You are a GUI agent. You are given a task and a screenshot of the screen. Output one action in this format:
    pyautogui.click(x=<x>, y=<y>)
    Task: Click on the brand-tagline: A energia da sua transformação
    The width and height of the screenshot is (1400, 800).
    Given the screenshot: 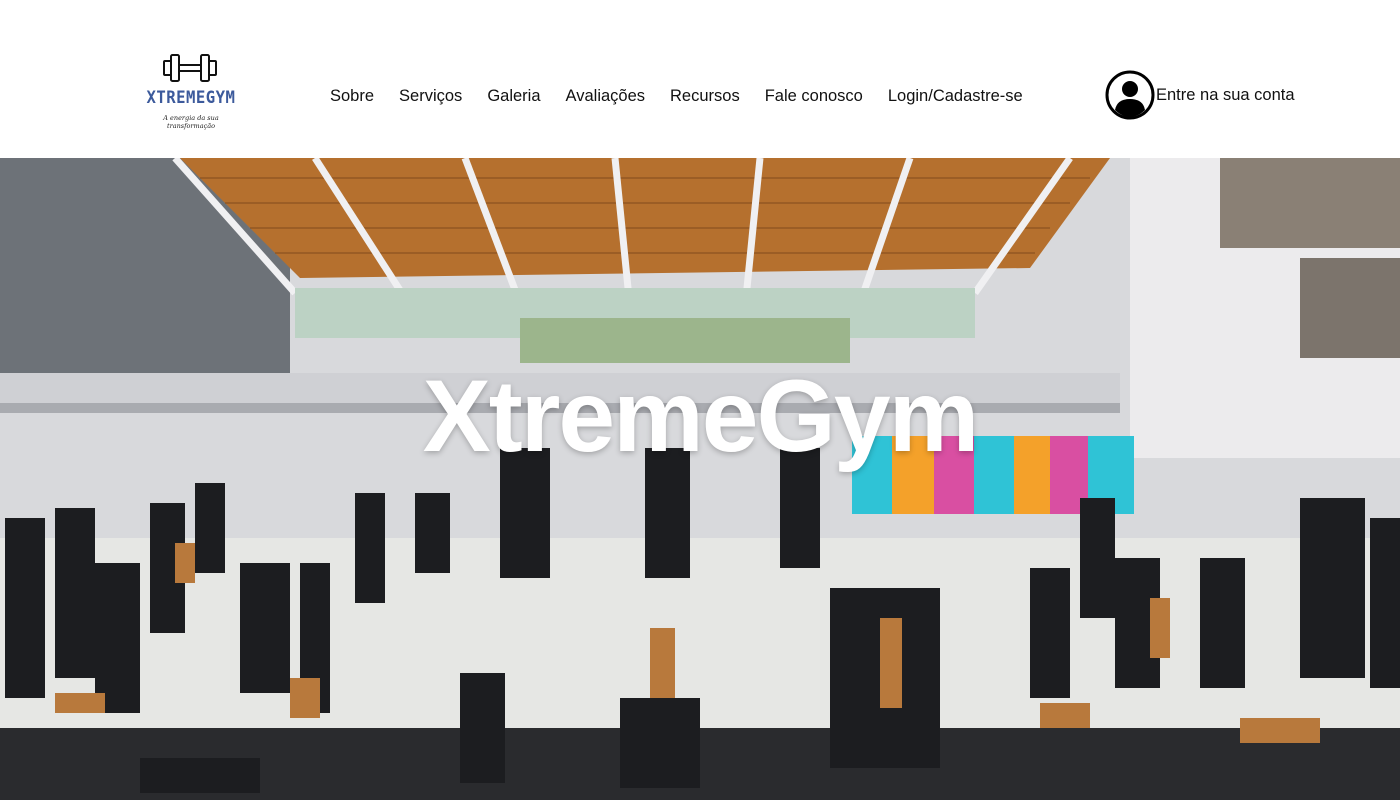 What is the action you would take?
    pyautogui.click(x=191, y=122)
    